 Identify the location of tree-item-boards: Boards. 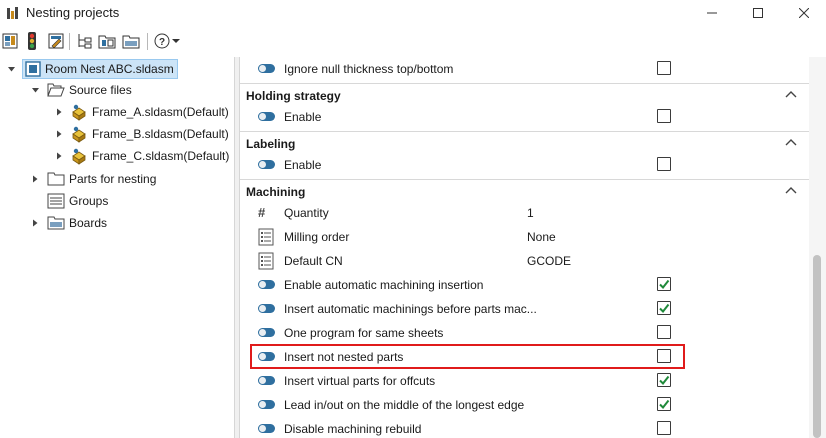
(68, 223).